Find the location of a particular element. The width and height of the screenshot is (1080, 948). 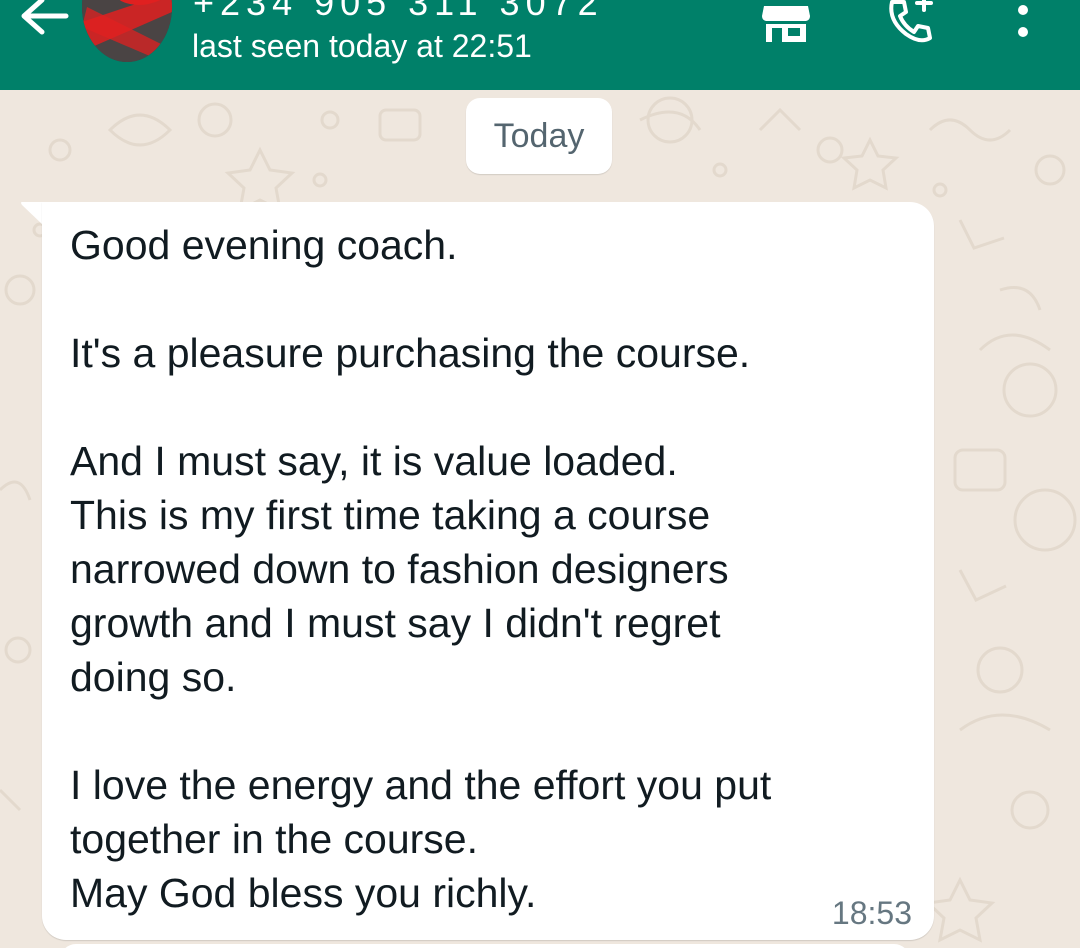

message-line: together in the course. is located at coordinates (274, 839).